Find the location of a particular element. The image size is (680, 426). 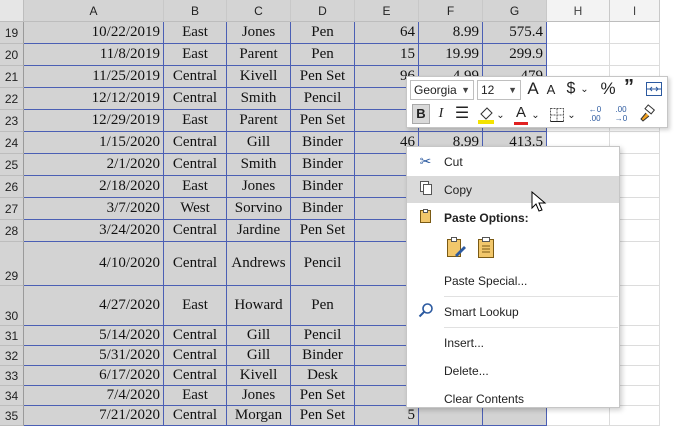

paste-formatting-icon is located at coordinates (456, 248).